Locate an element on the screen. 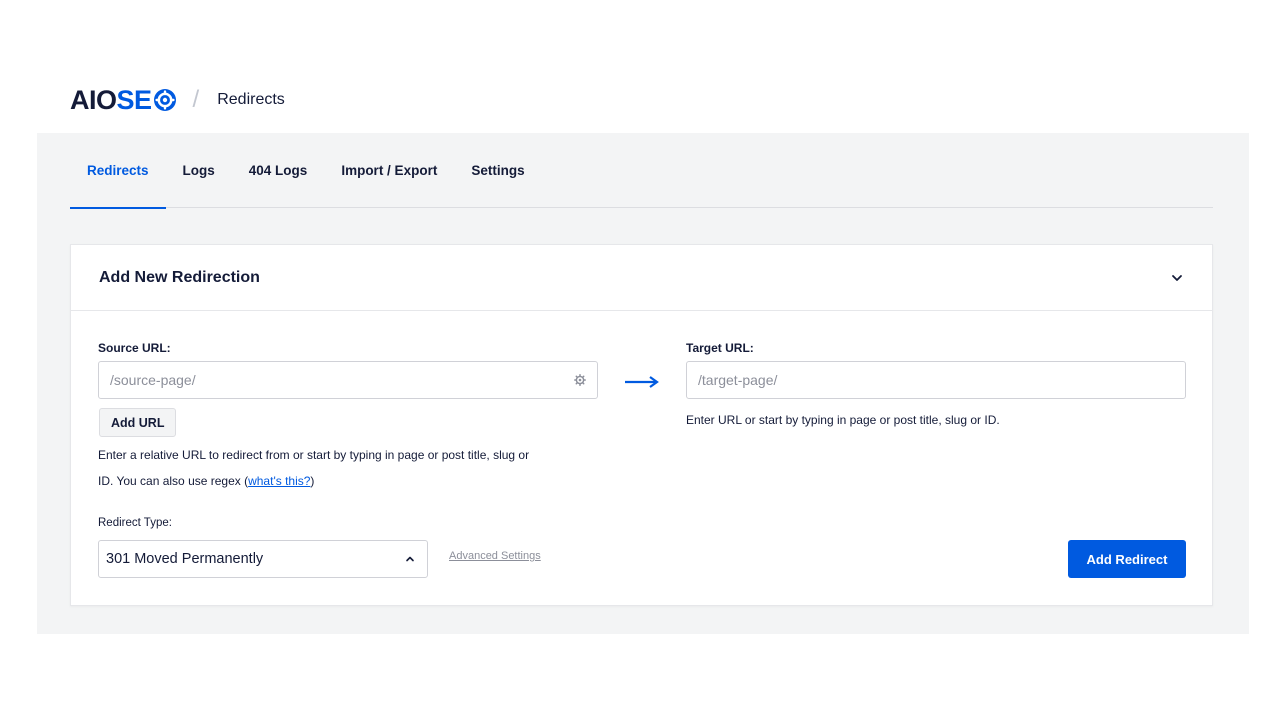 The image size is (1280, 720). card-header: Add New Redirection is located at coordinates (641, 278).